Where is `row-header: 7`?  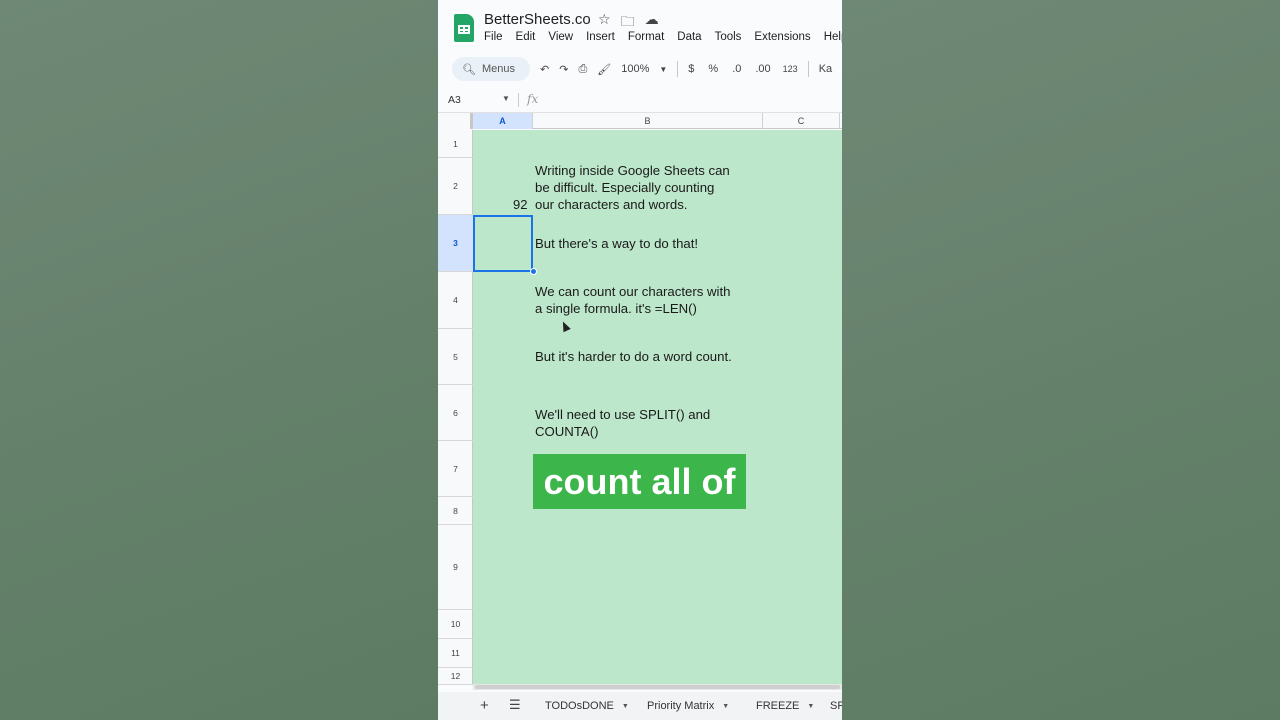
row-header: 7 is located at coordinates (455, 469).